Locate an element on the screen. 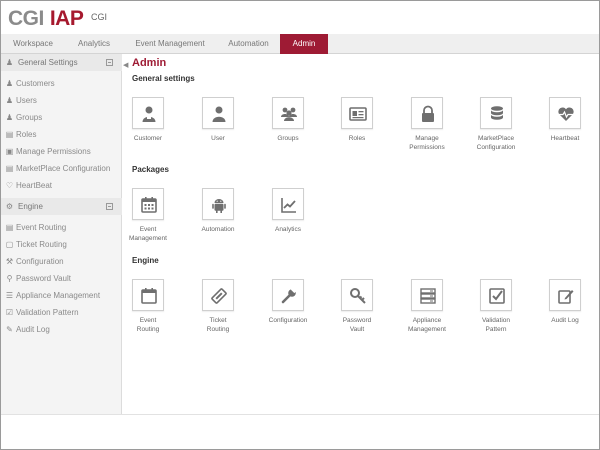 This screenshot has width=600, height=450. customer-icon: ♟ is located at coordinates (9, 83).